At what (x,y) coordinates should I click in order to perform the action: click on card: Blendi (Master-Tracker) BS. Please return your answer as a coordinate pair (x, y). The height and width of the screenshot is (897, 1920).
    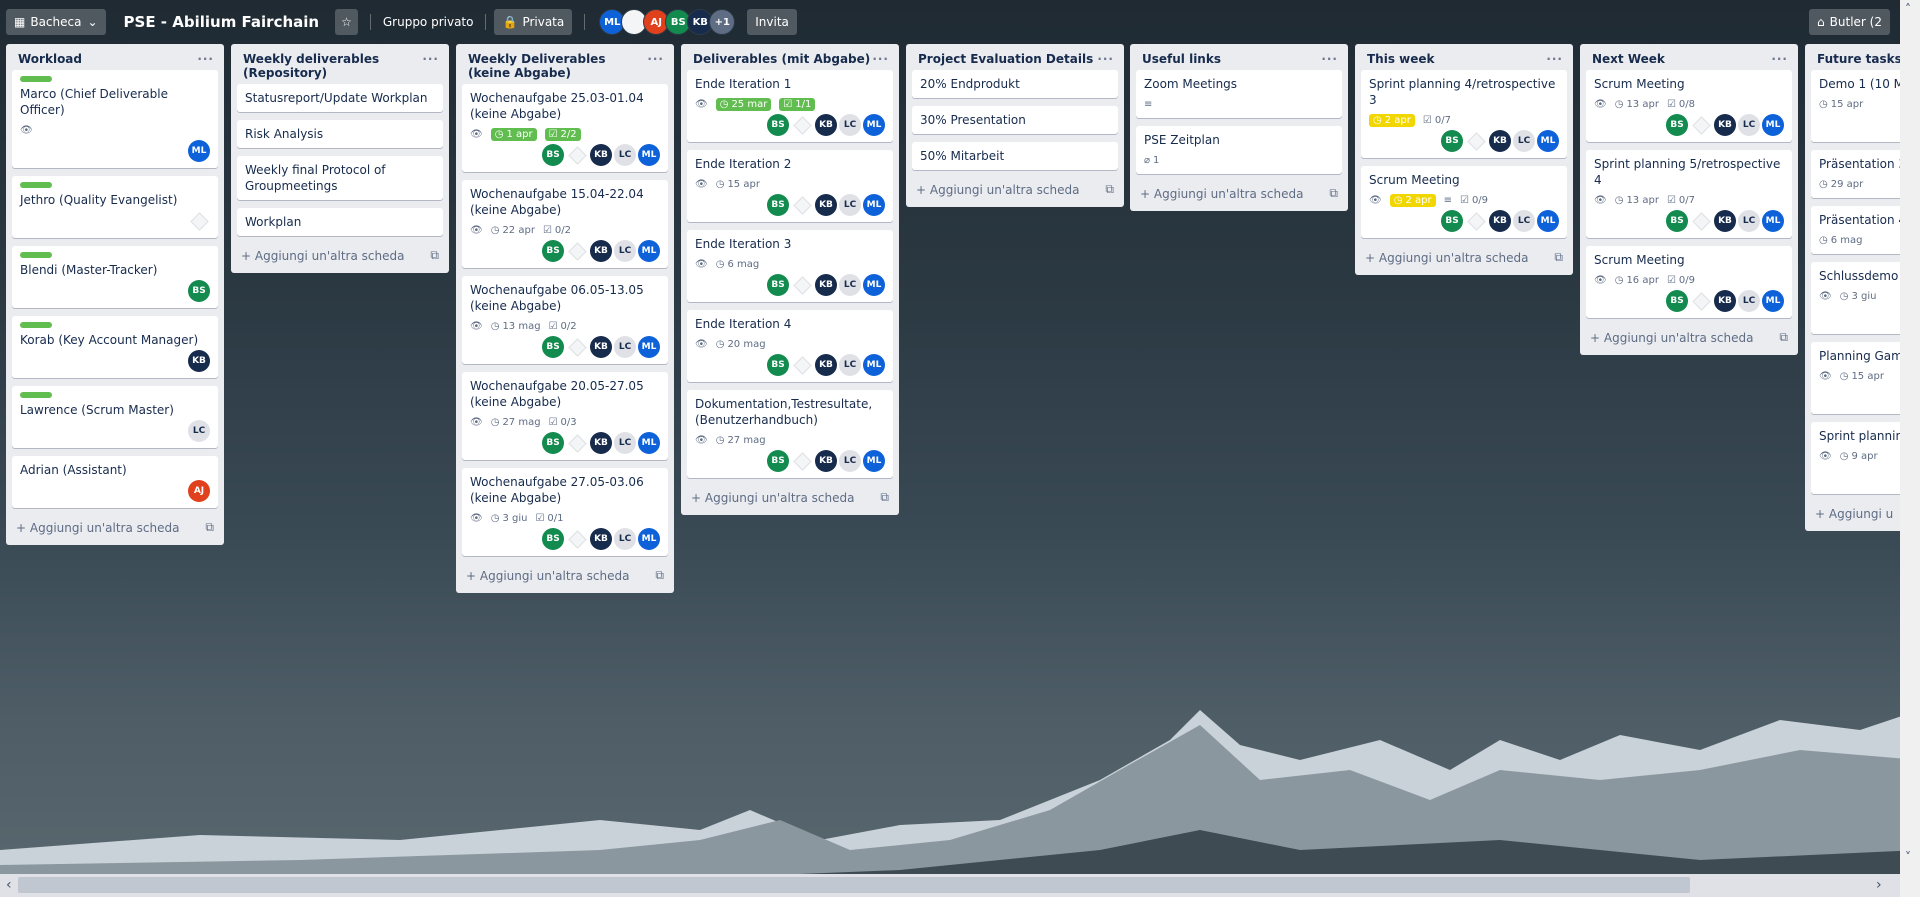
    Looking at the image, I should click on (115, 277).